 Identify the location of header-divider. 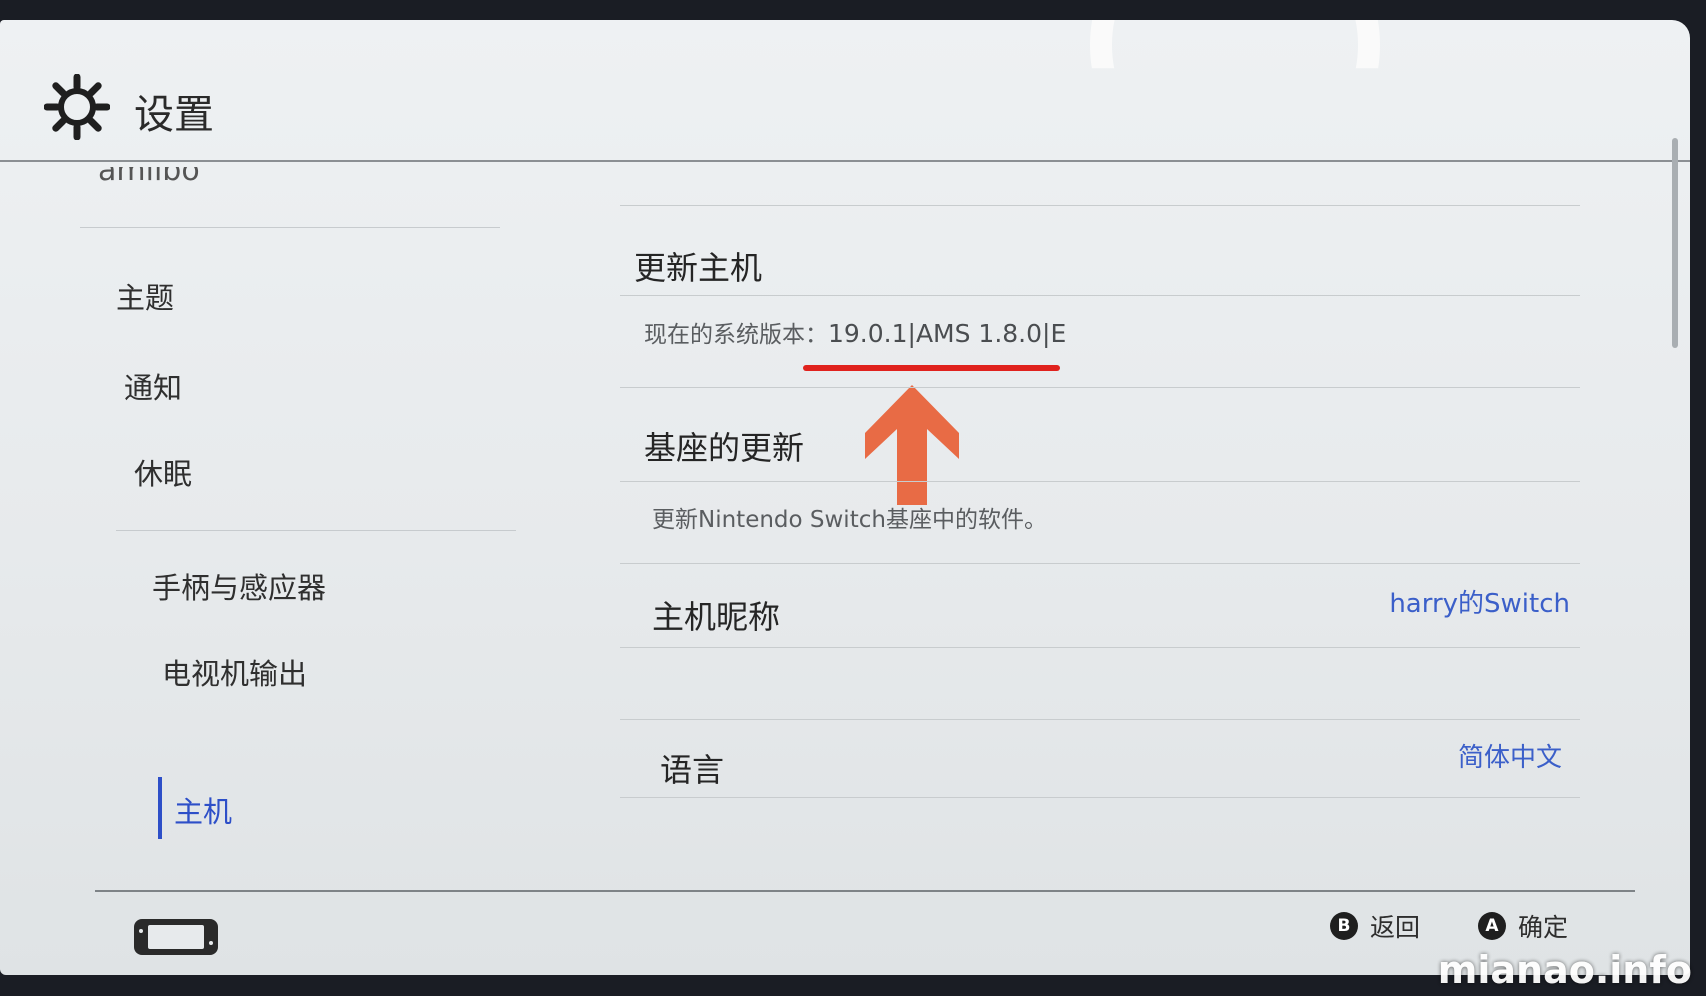
(845, 161).